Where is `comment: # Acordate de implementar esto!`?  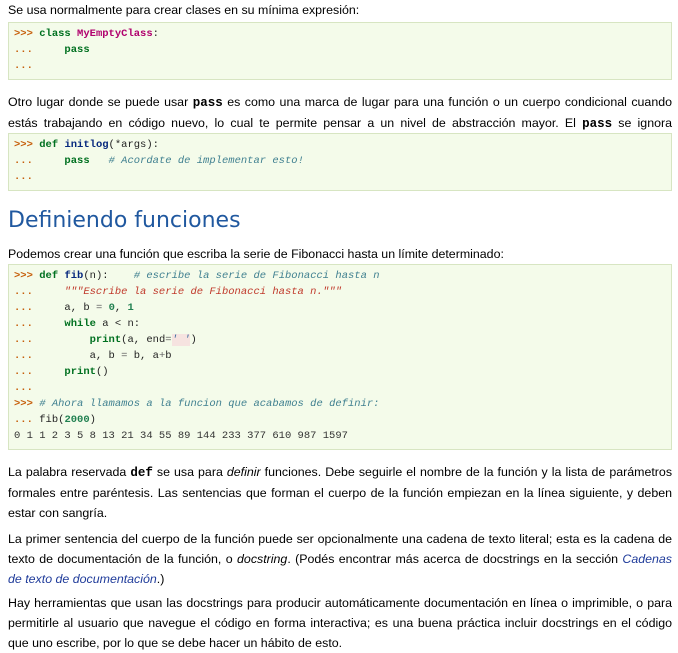
comment: # Acordate de implementar esto! is located at coordinates (206, 161).